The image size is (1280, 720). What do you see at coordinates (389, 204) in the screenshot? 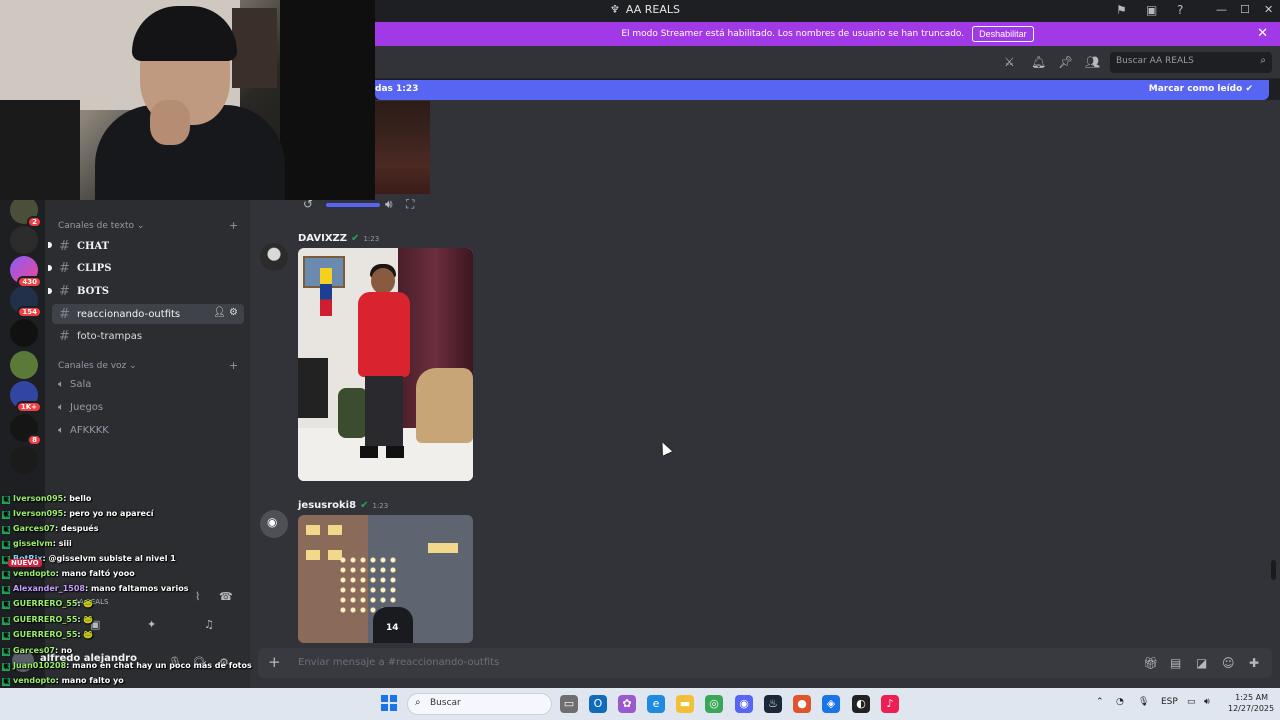
I see `volume-icon: 🔊︎` at bounding box center [389, 204].